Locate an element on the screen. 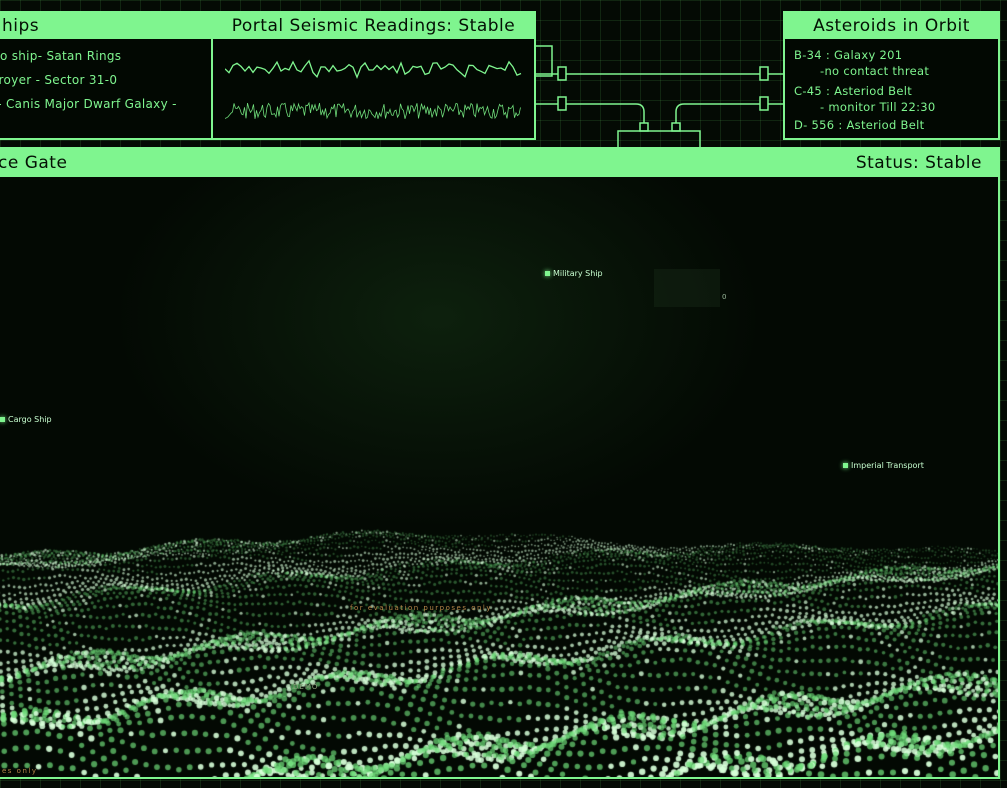 Image resolution: width=1007 pixels, height=788 pixels. asteroid-entry: C-45 : Asteriod Belt is located at coordinates (853, 91).